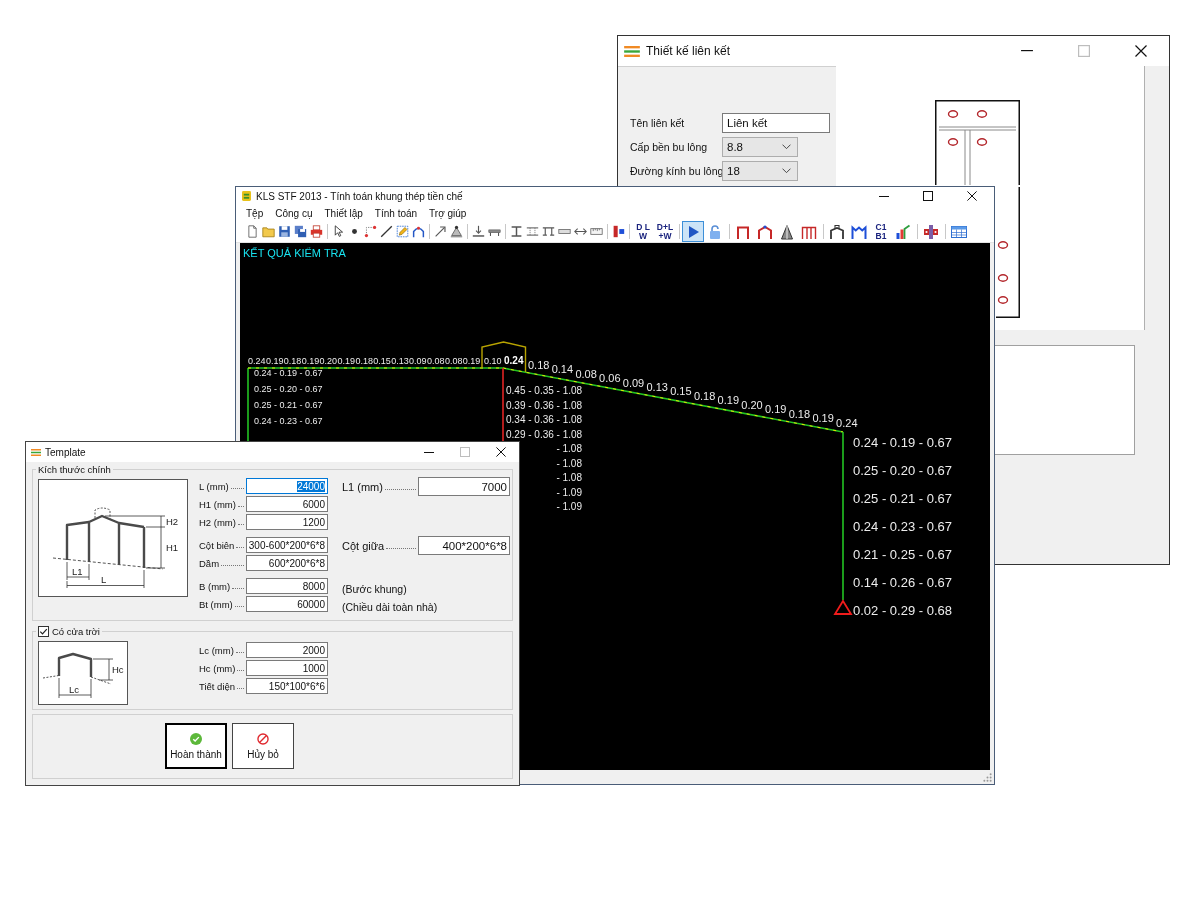  Describe the element at coordinates (343, 213) in the screenshot. I see `menu-item: Thiết lập` at that location.